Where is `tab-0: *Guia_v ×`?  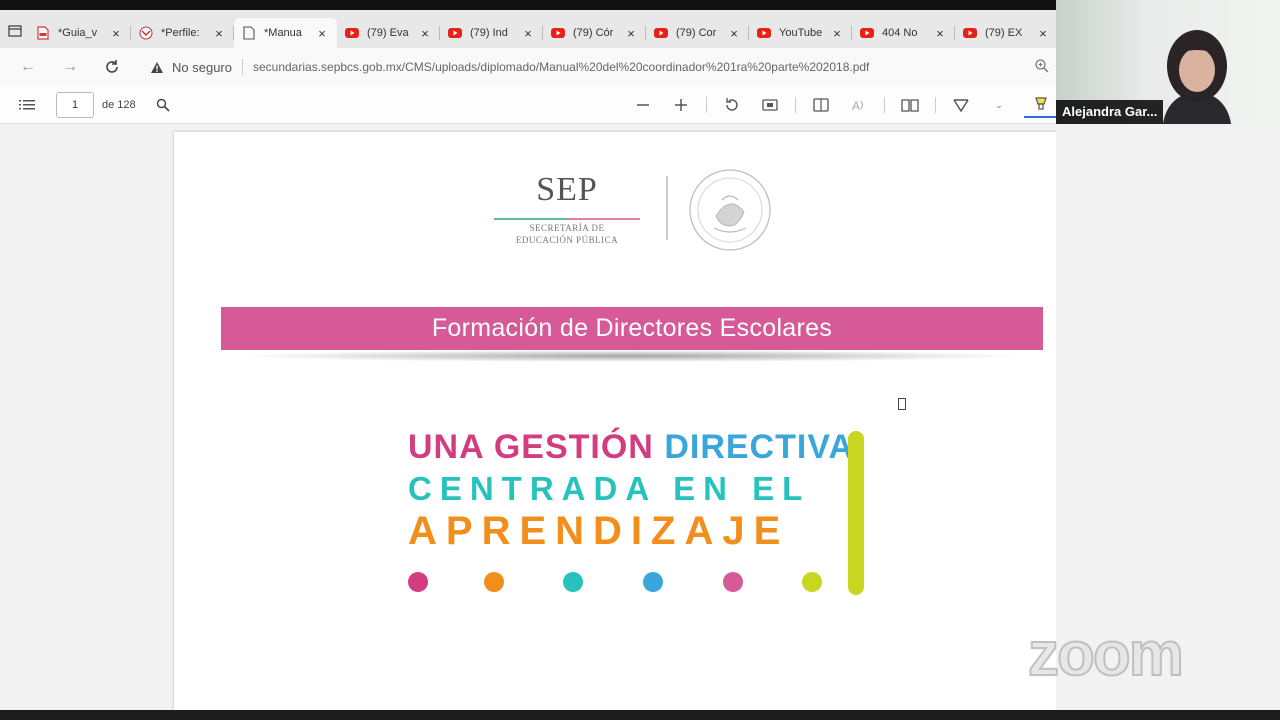
tab-0: *Guia_v × is located at coordinates (79, 33).